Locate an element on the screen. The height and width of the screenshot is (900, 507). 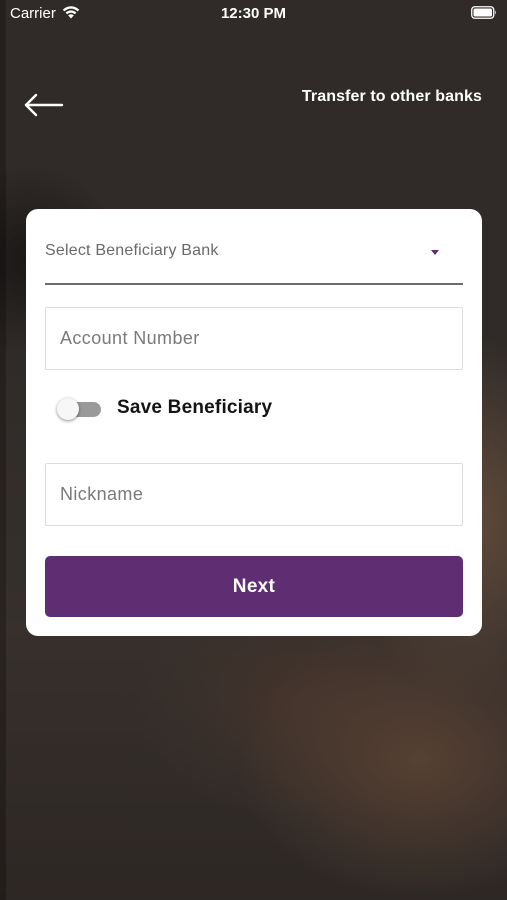
status-time: 12:30 PM is located at coordinates (253, 13).